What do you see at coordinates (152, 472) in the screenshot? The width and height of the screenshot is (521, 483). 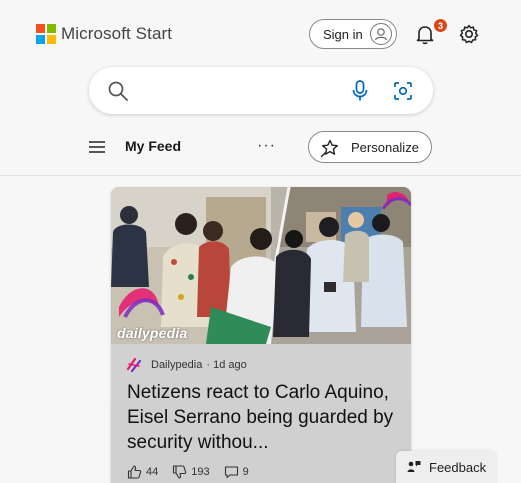 I see `like-count: 44` at bounding box center [152, 472].